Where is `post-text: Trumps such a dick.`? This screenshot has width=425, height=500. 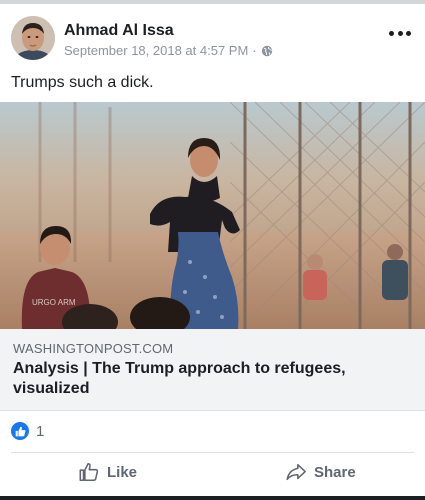
post-text: Trumps such a dick. is located at coordinates (82, 82).